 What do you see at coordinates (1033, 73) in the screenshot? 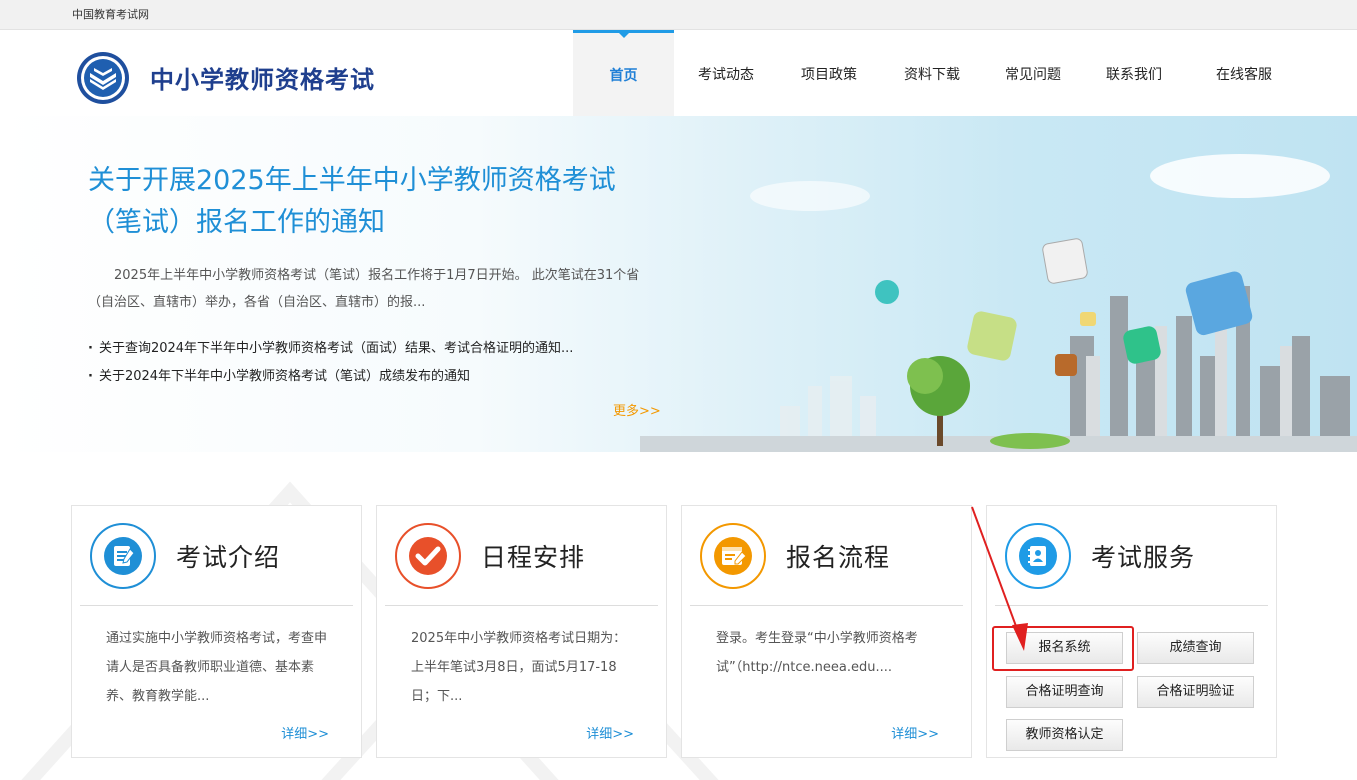
I see `nav-item-faq: 常见问题` at bounding box center [1033, 73].